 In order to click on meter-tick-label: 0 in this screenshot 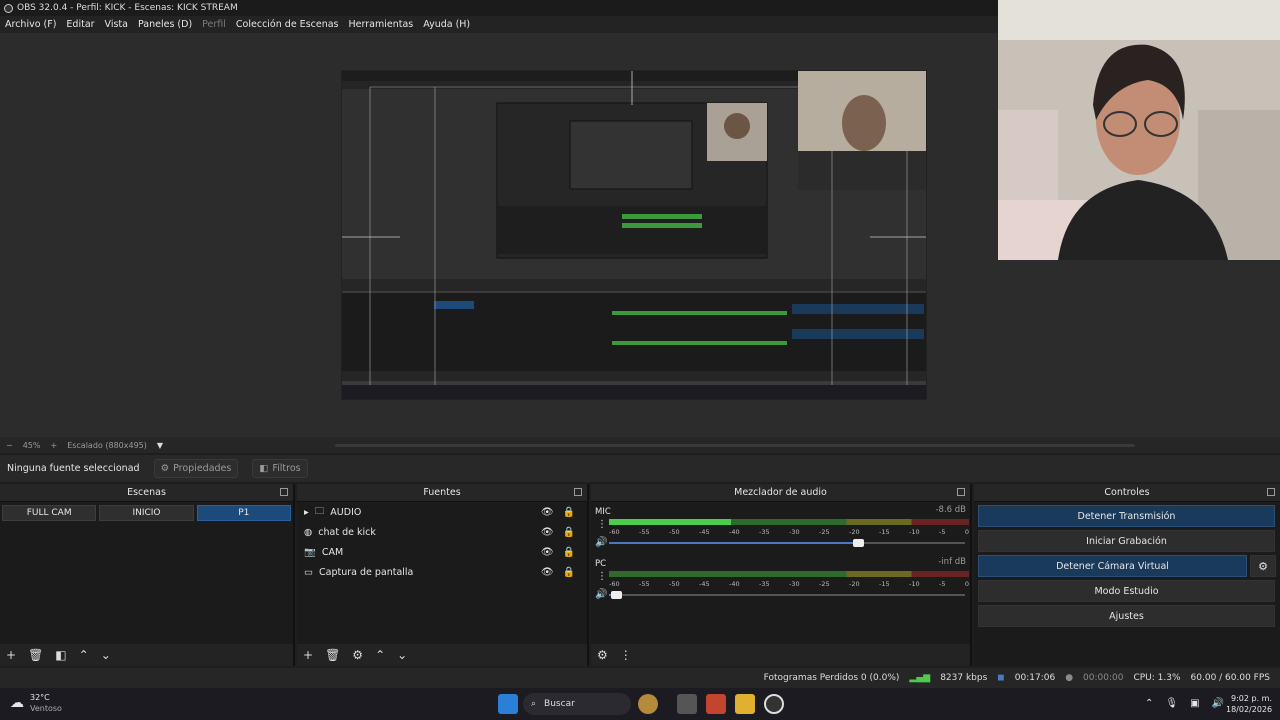, I will do `click(966, 584)`.